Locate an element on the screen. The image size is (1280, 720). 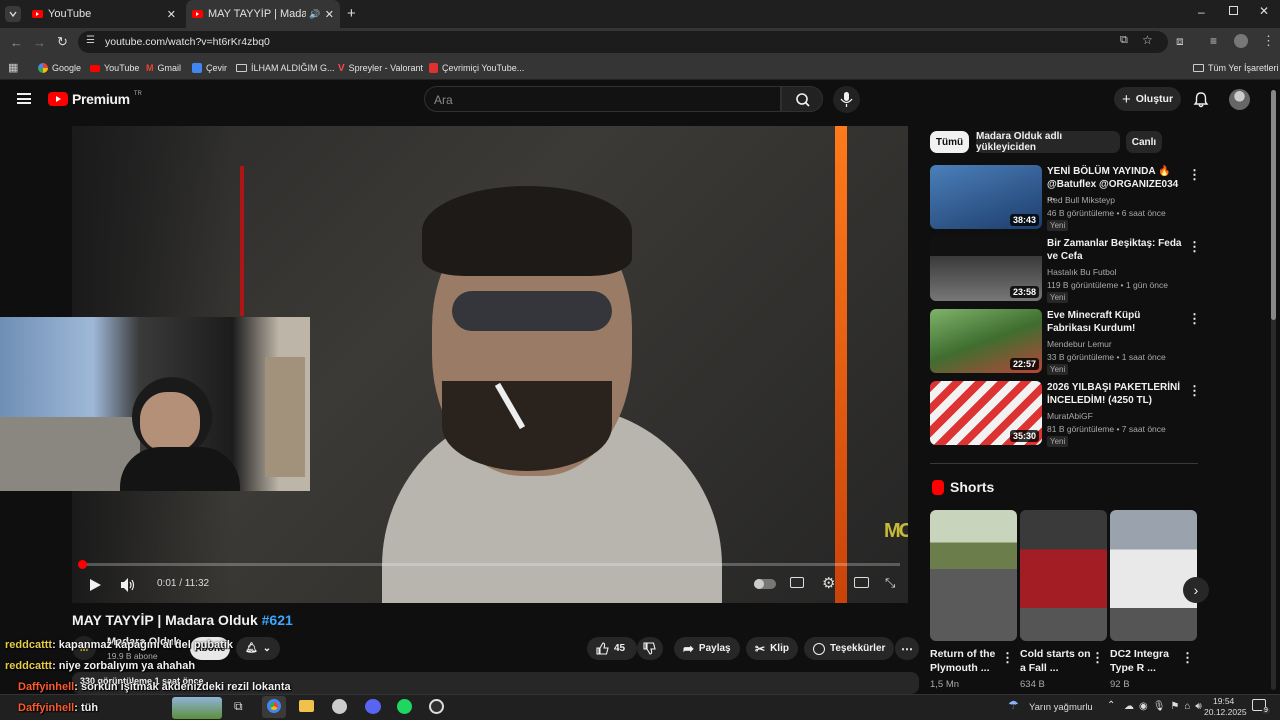
video-thumbnail: 23:58 is located at coordinates (986, 269).